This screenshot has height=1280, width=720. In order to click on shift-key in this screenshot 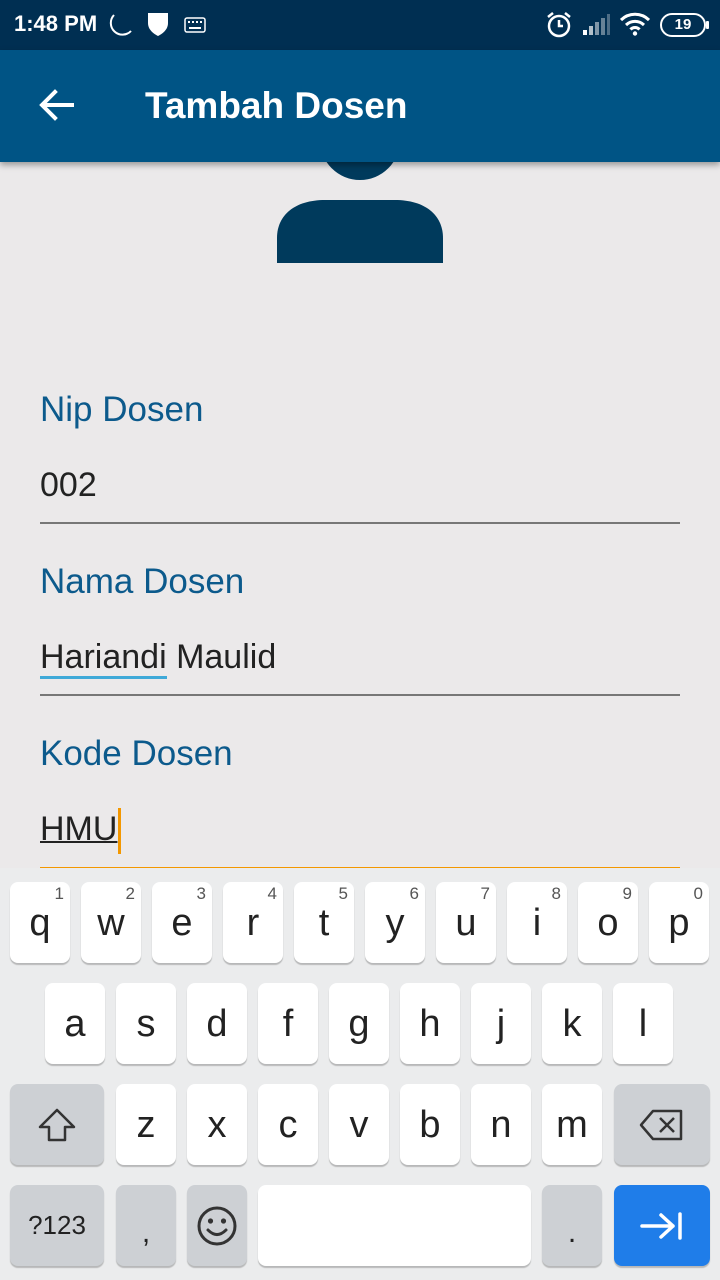, I will do `click(57, 1124)`.